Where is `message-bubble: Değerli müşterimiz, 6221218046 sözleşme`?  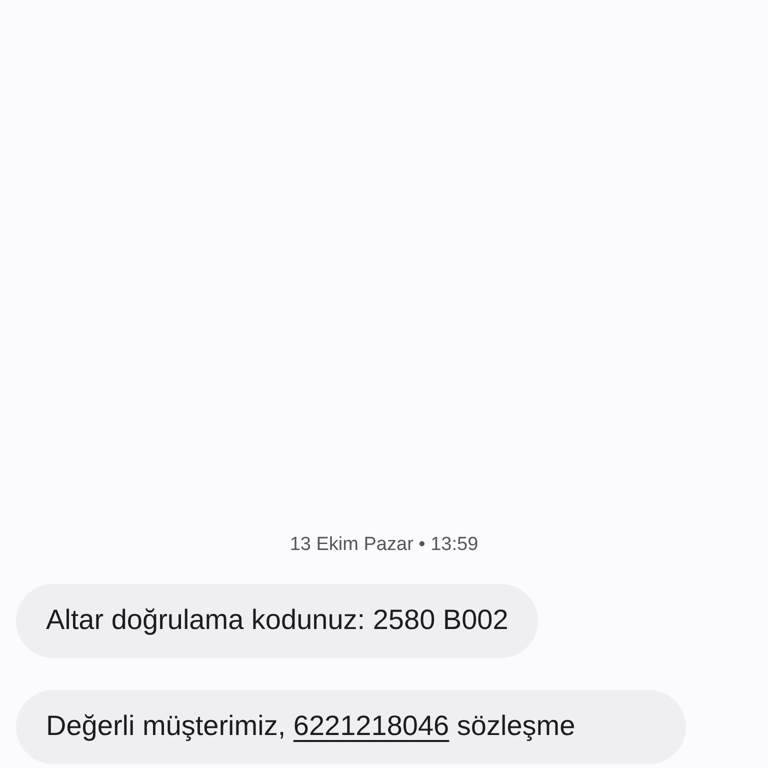
message-bubble: Değerli müşterimiz, 6221218046 sözleşme is located at coordinates (351, 727).